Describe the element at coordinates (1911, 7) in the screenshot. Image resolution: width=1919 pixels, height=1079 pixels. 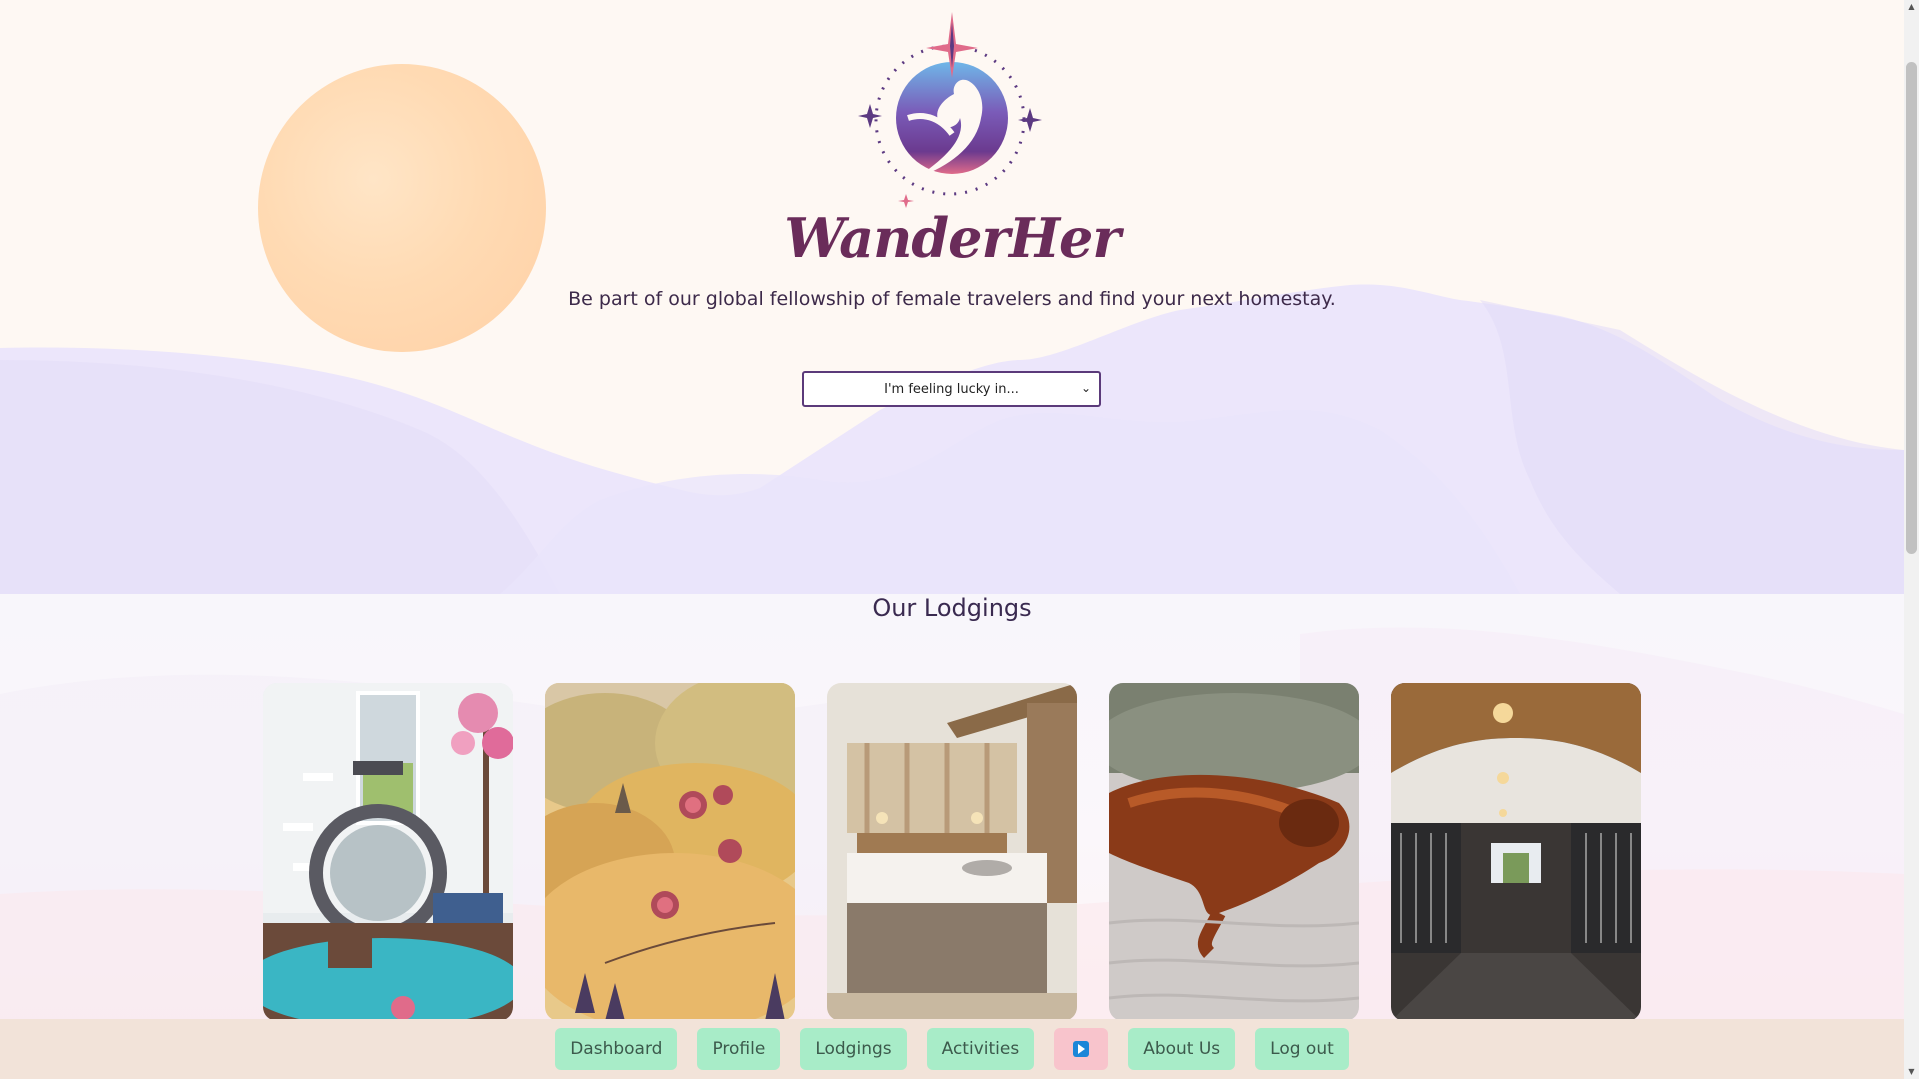
I see `scroll-up-arrow-icon: ▲` at that location.